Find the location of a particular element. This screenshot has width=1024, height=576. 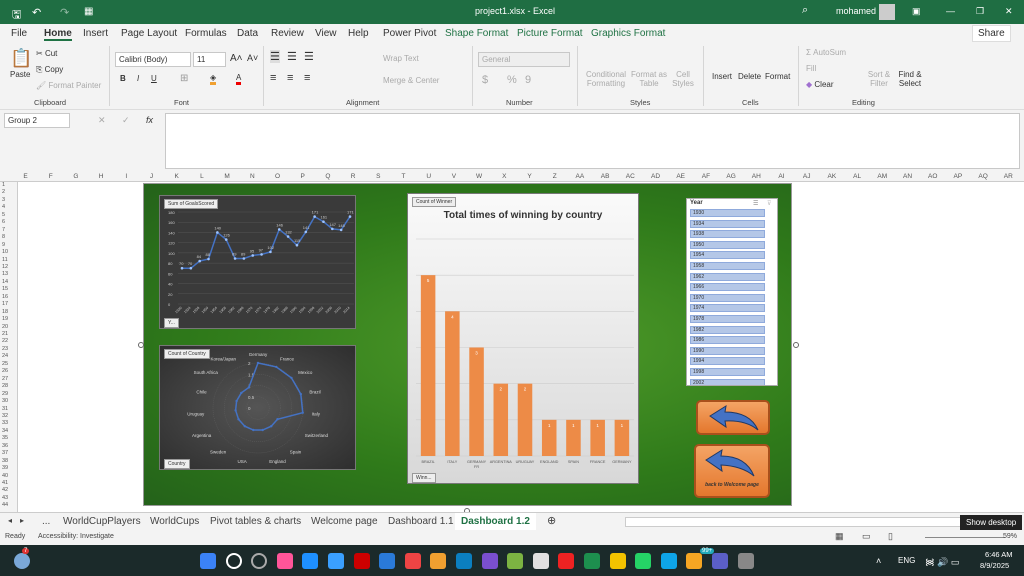

column-header: AI is located at coordinates (781, 176).